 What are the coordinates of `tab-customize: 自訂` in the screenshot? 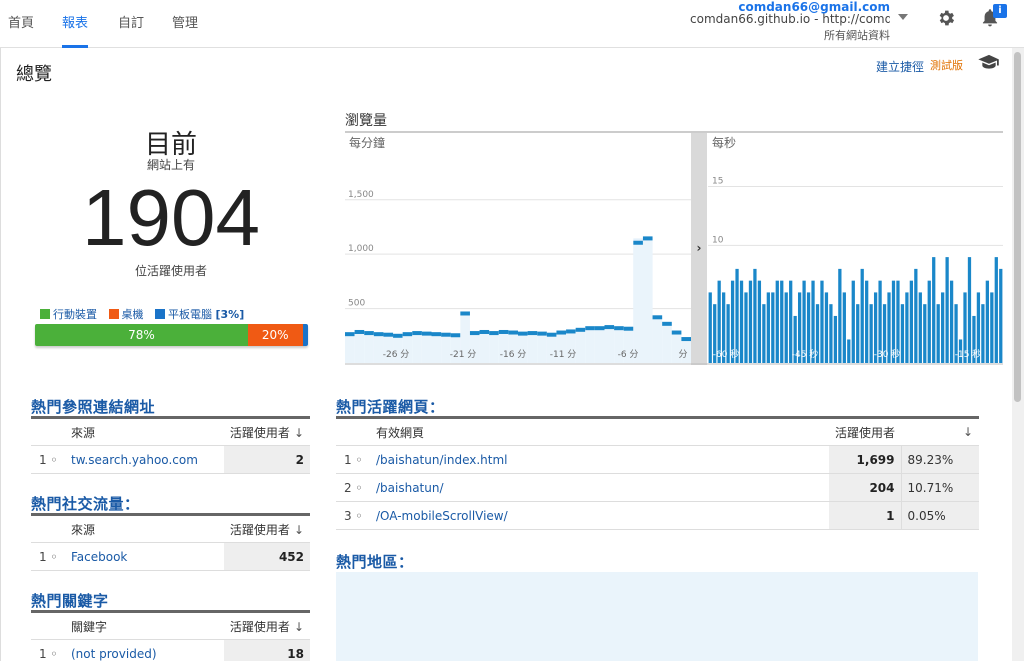 It's located at (131, 30).